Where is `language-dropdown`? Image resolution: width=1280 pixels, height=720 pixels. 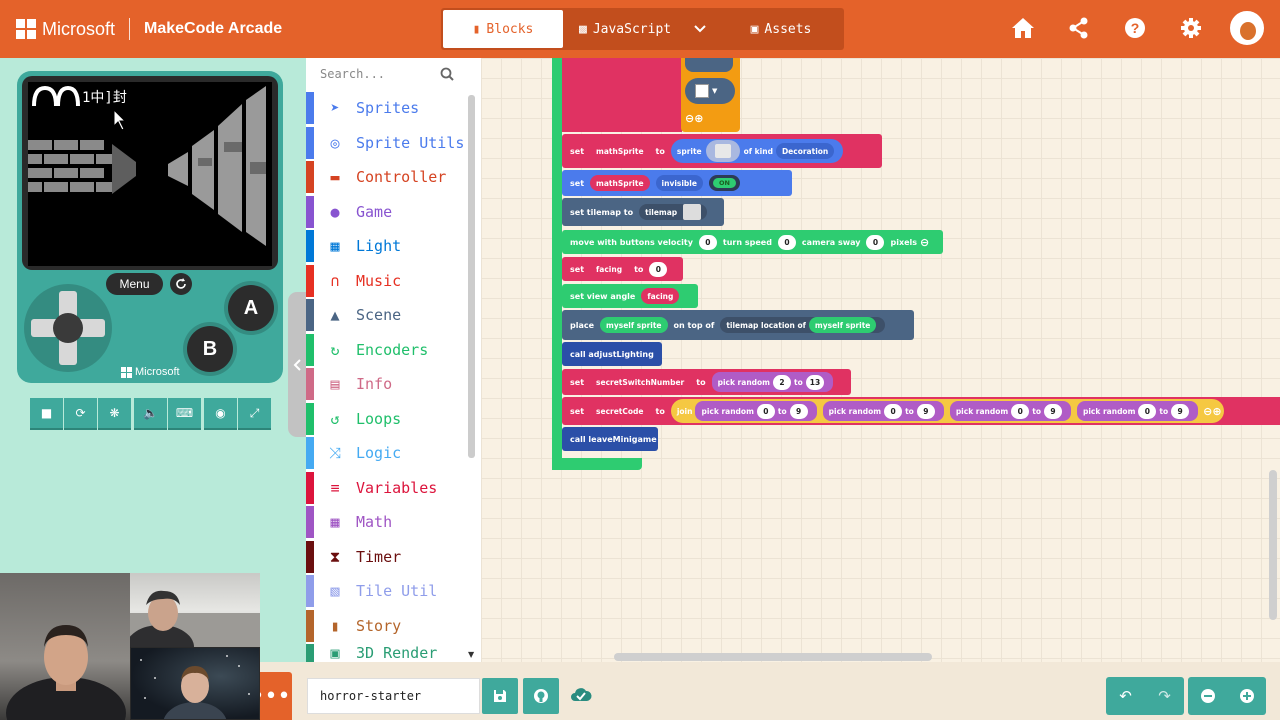 language-dropdown is located at coordinates (700, 29).